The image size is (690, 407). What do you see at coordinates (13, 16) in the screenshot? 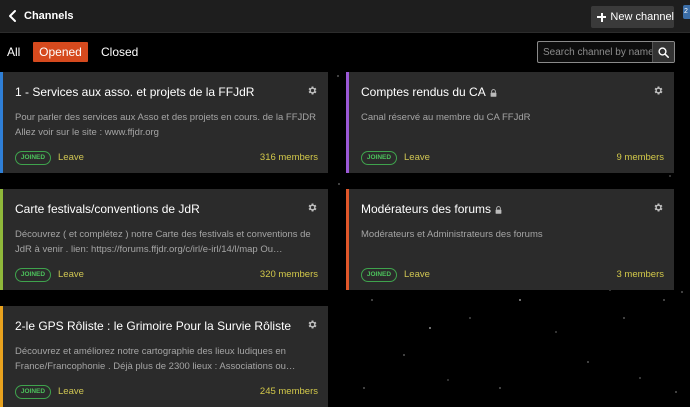
I see `chevron-left-icon` at bounding box center [13, 16].